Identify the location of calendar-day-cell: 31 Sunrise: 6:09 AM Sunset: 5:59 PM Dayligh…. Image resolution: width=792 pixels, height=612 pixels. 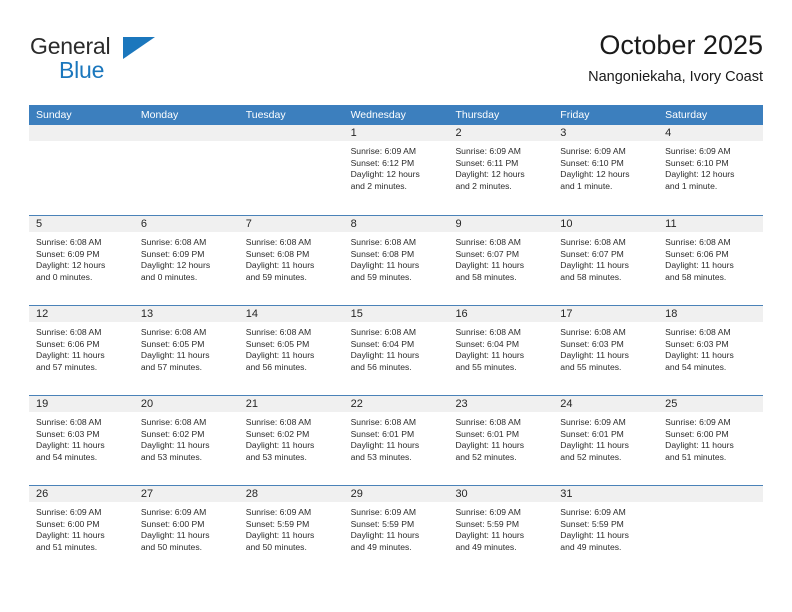
(606, 530).